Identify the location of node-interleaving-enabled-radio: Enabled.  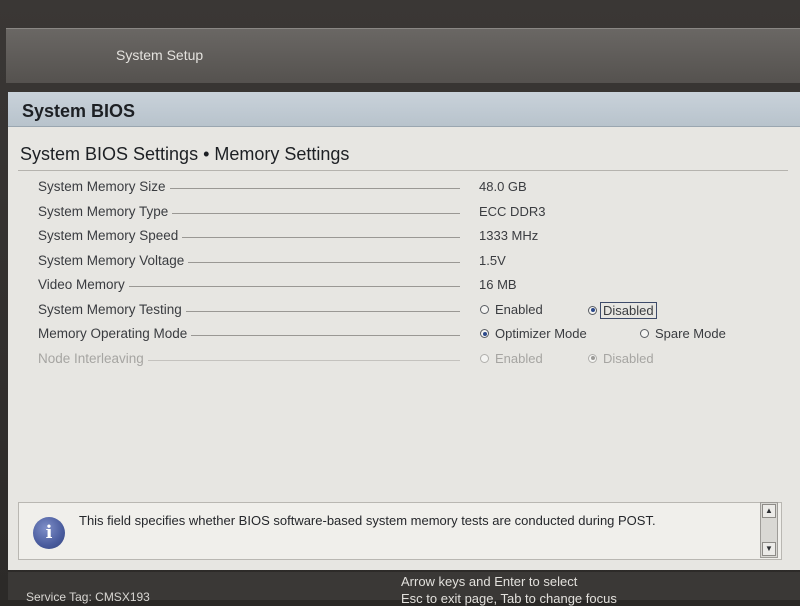
(511, 358).